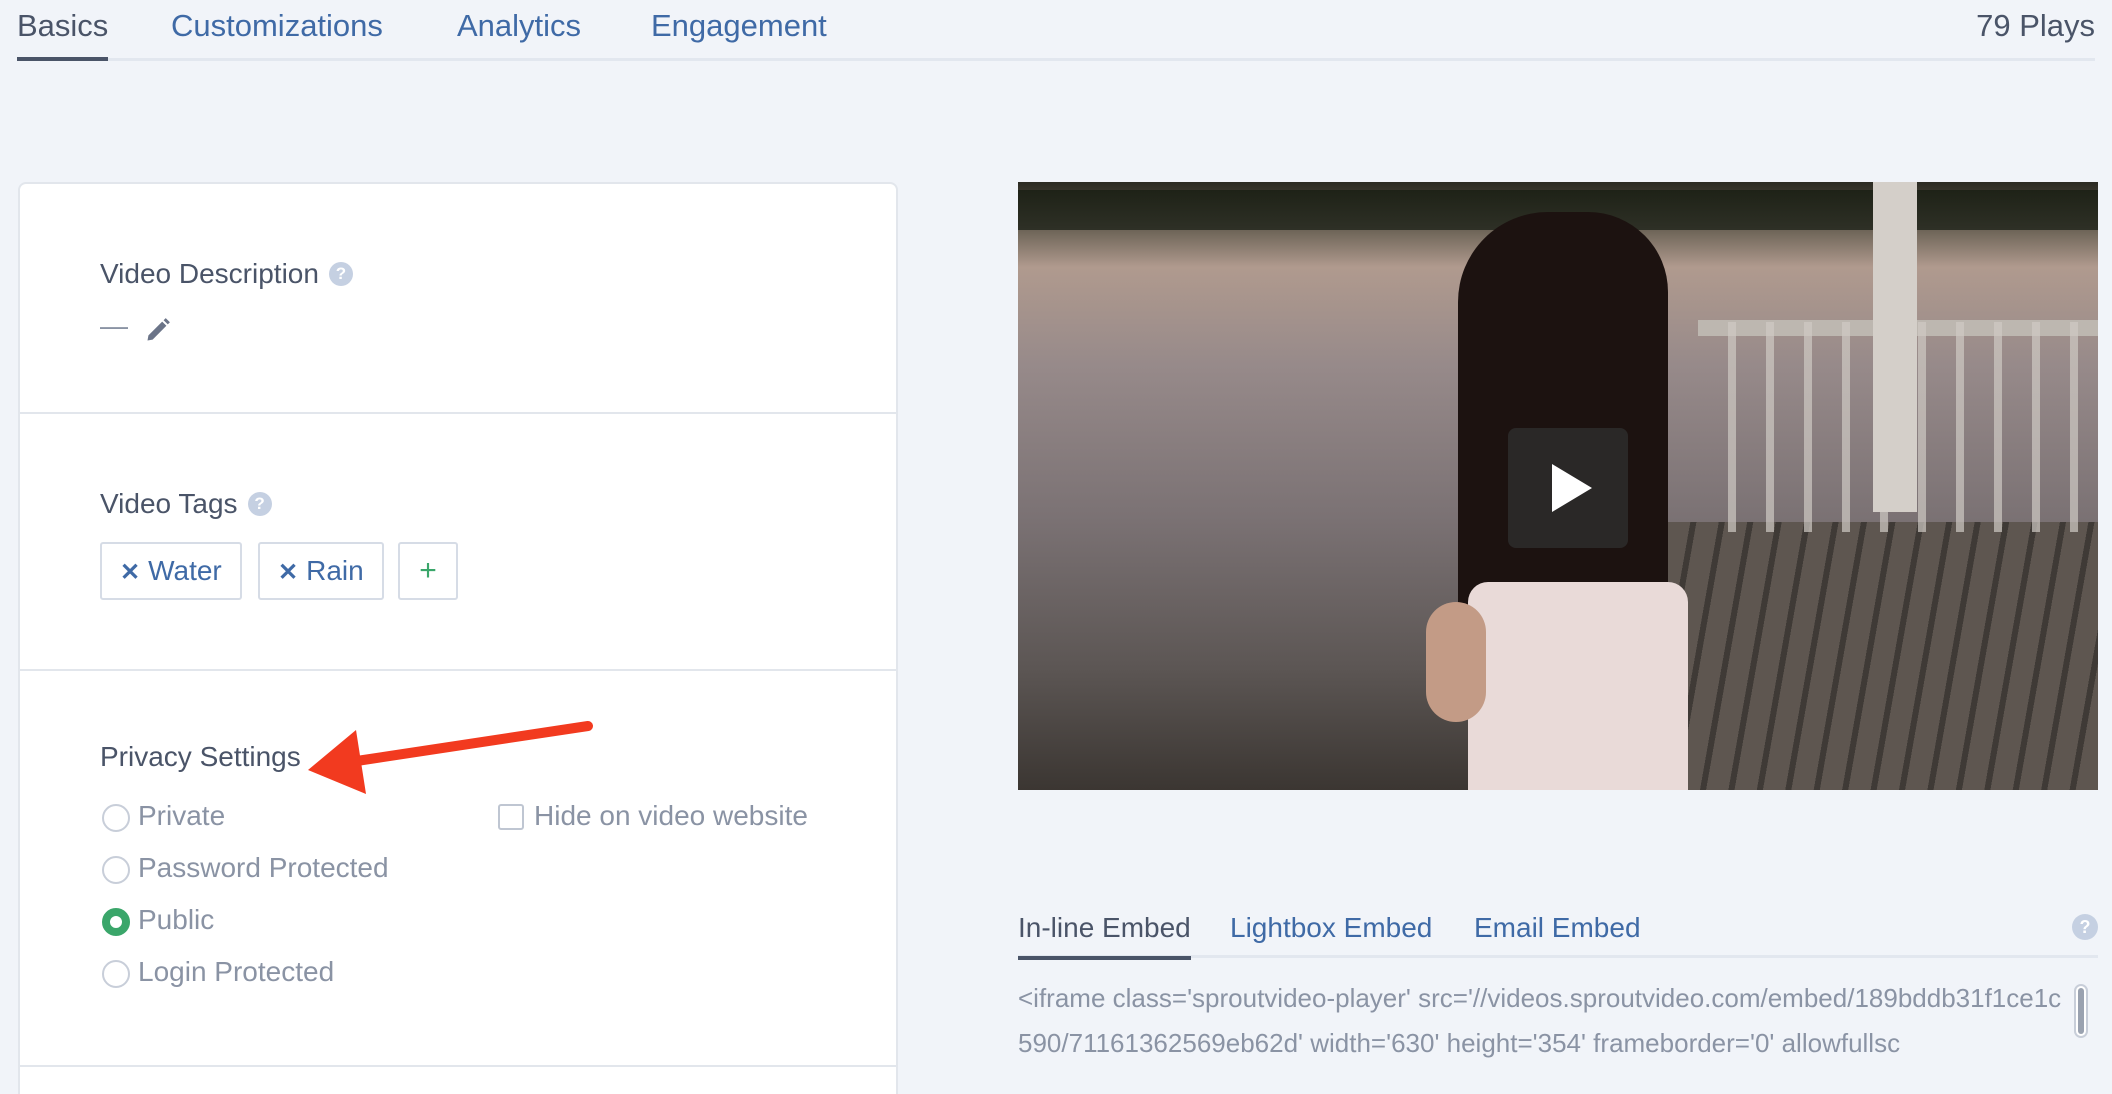 This screenshot has width=2112, height=1094. Describe the element at coordinates (209, 273) in the screenshot. I see `description-title-text: Video Description` at that location.